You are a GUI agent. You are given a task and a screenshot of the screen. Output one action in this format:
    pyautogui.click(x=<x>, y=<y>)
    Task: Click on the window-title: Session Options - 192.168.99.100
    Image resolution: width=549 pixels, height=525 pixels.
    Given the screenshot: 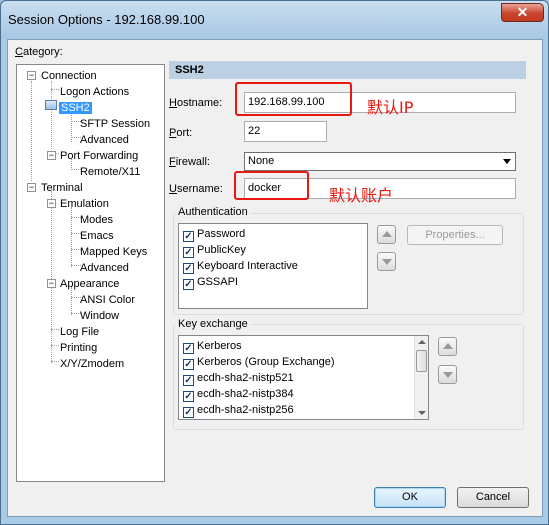 What is the action you would take?
    pyautogui.click(x=106, y=19)
    